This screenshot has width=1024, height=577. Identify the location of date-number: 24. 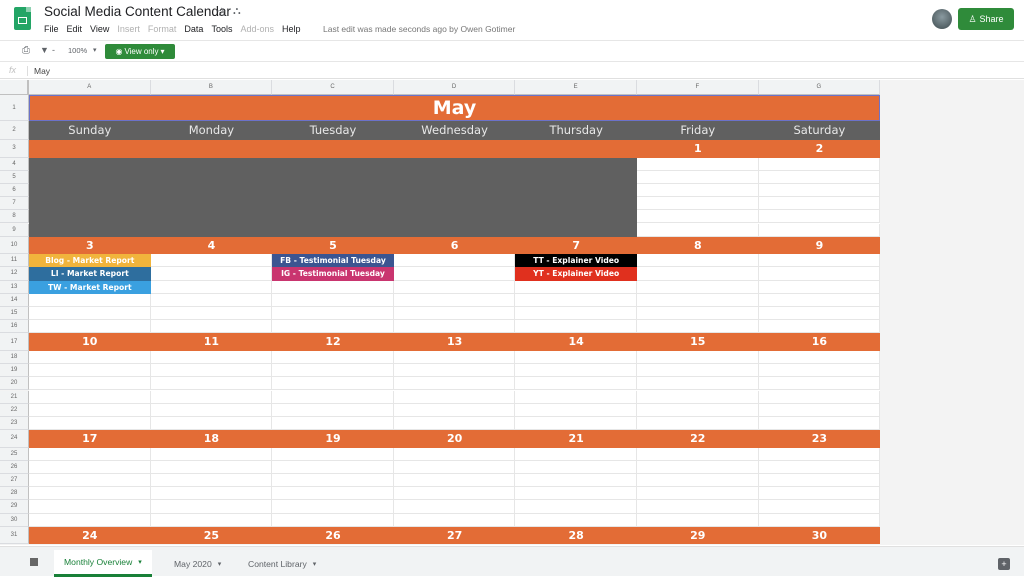
(90, 535).